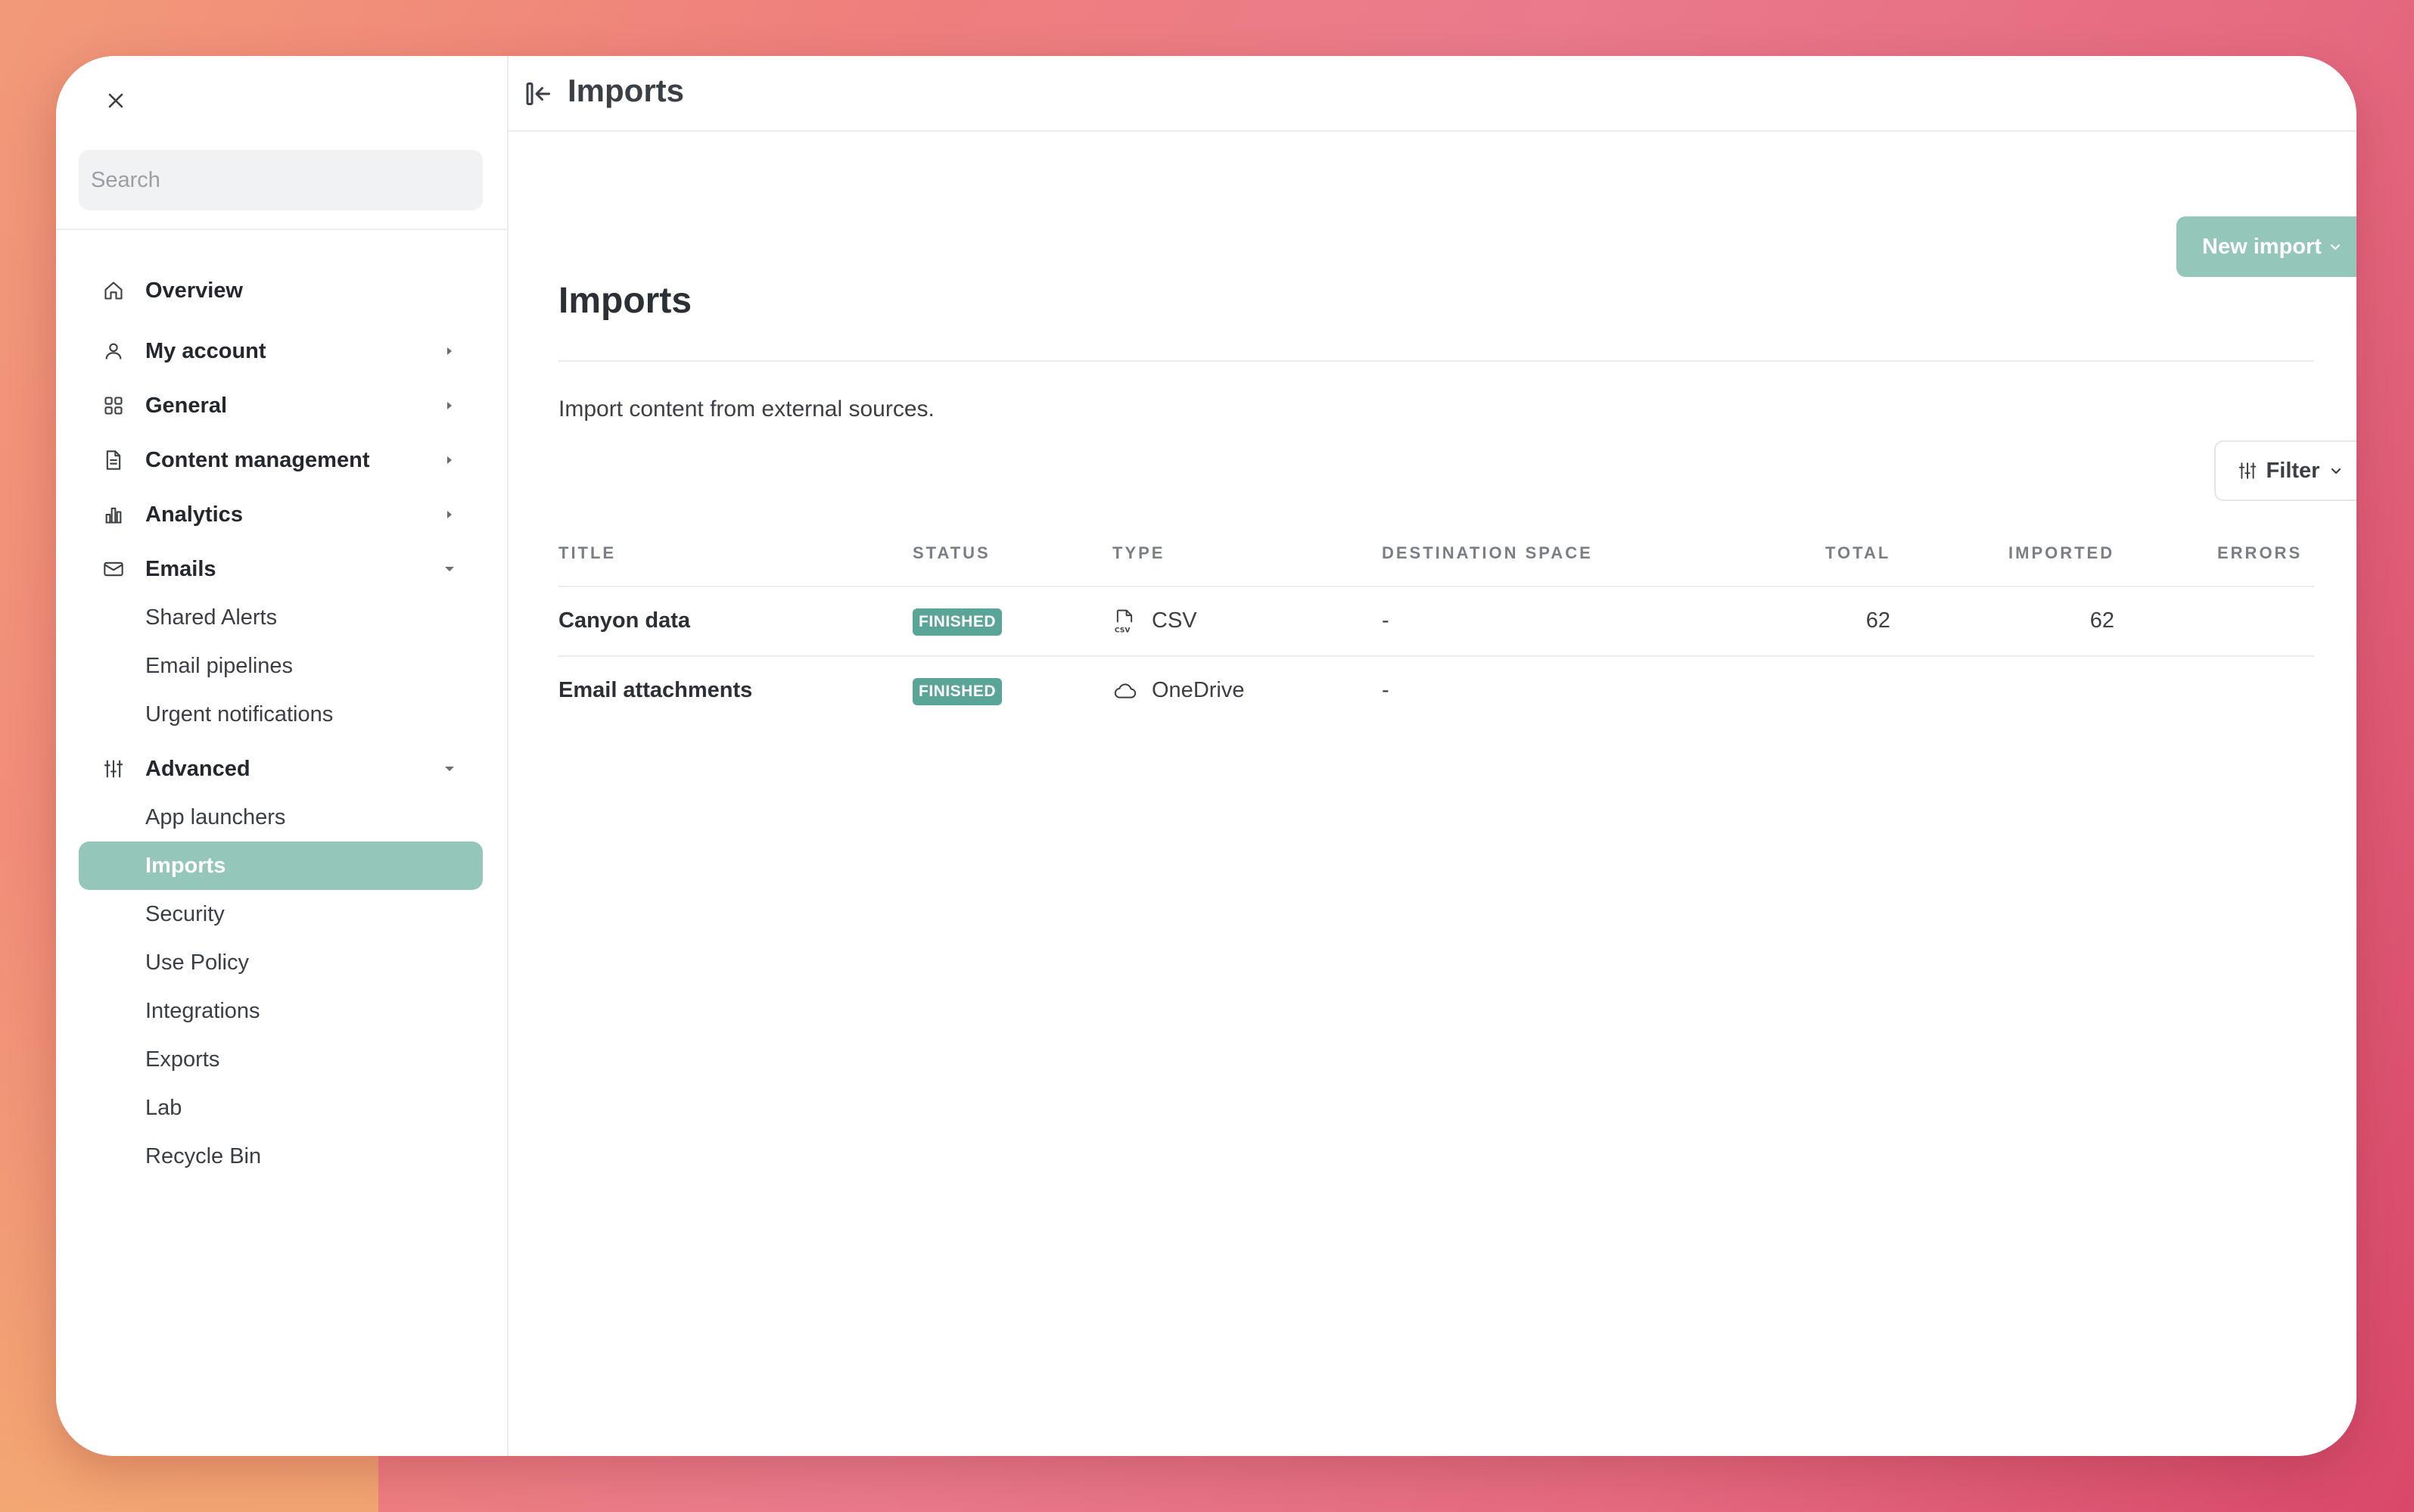  Describe the element at coordinates (185, 865) in the screenshot. I see `sidebar-subitem-label: Imports` at that location.